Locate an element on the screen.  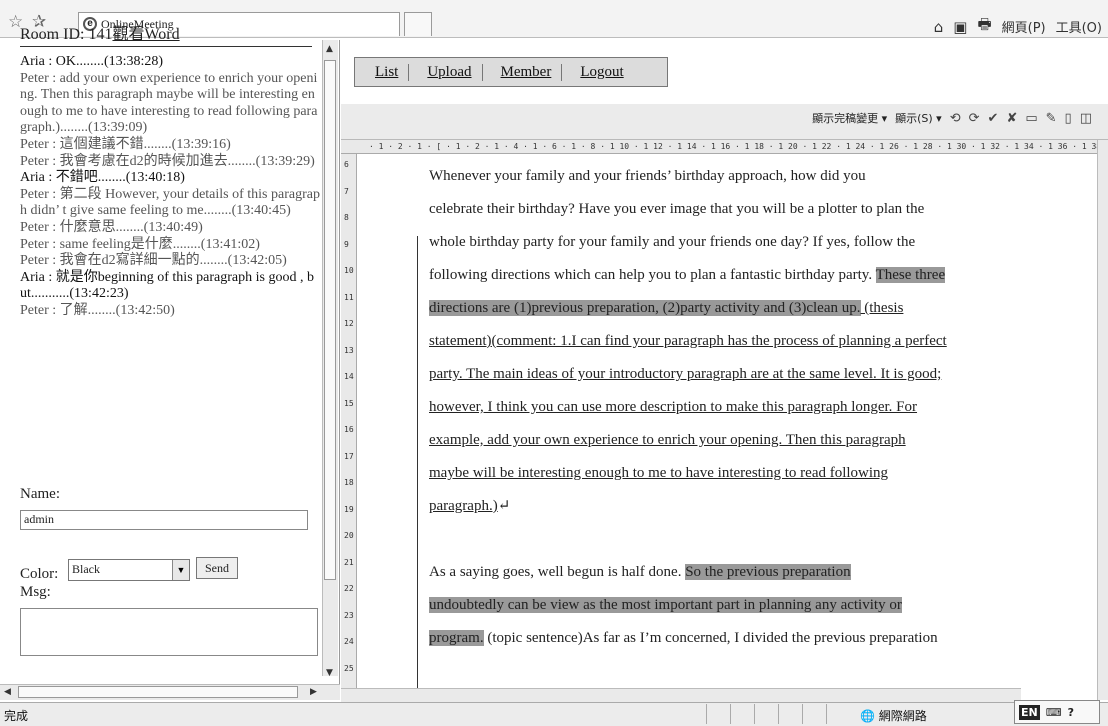
ruler-number: 11 is located at coordinates (349, 297).